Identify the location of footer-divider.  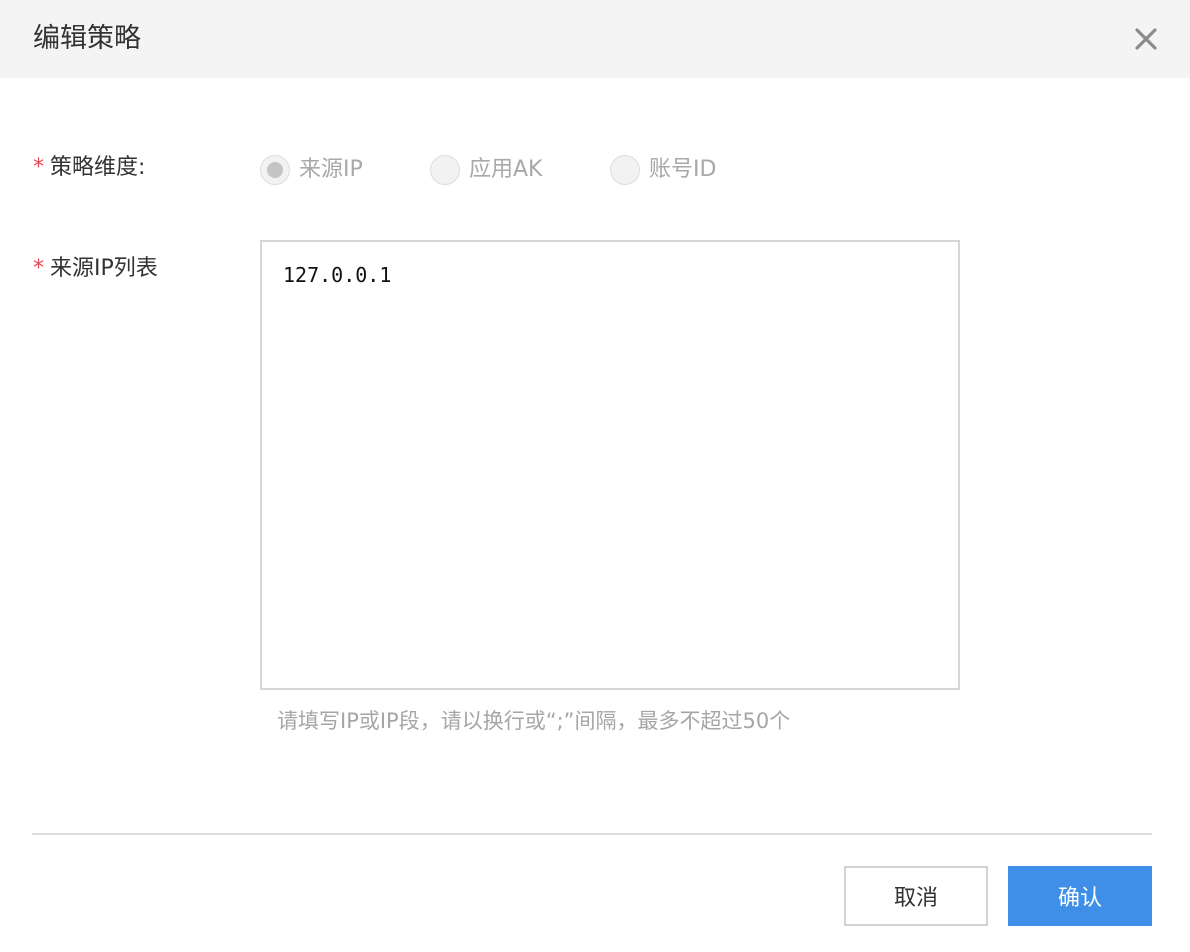
(592, 834).